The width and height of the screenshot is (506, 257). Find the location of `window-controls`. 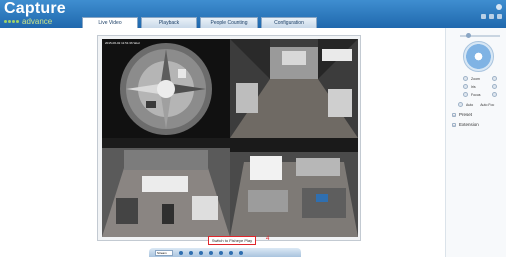

window-controls is located at coordinates (491, 16).